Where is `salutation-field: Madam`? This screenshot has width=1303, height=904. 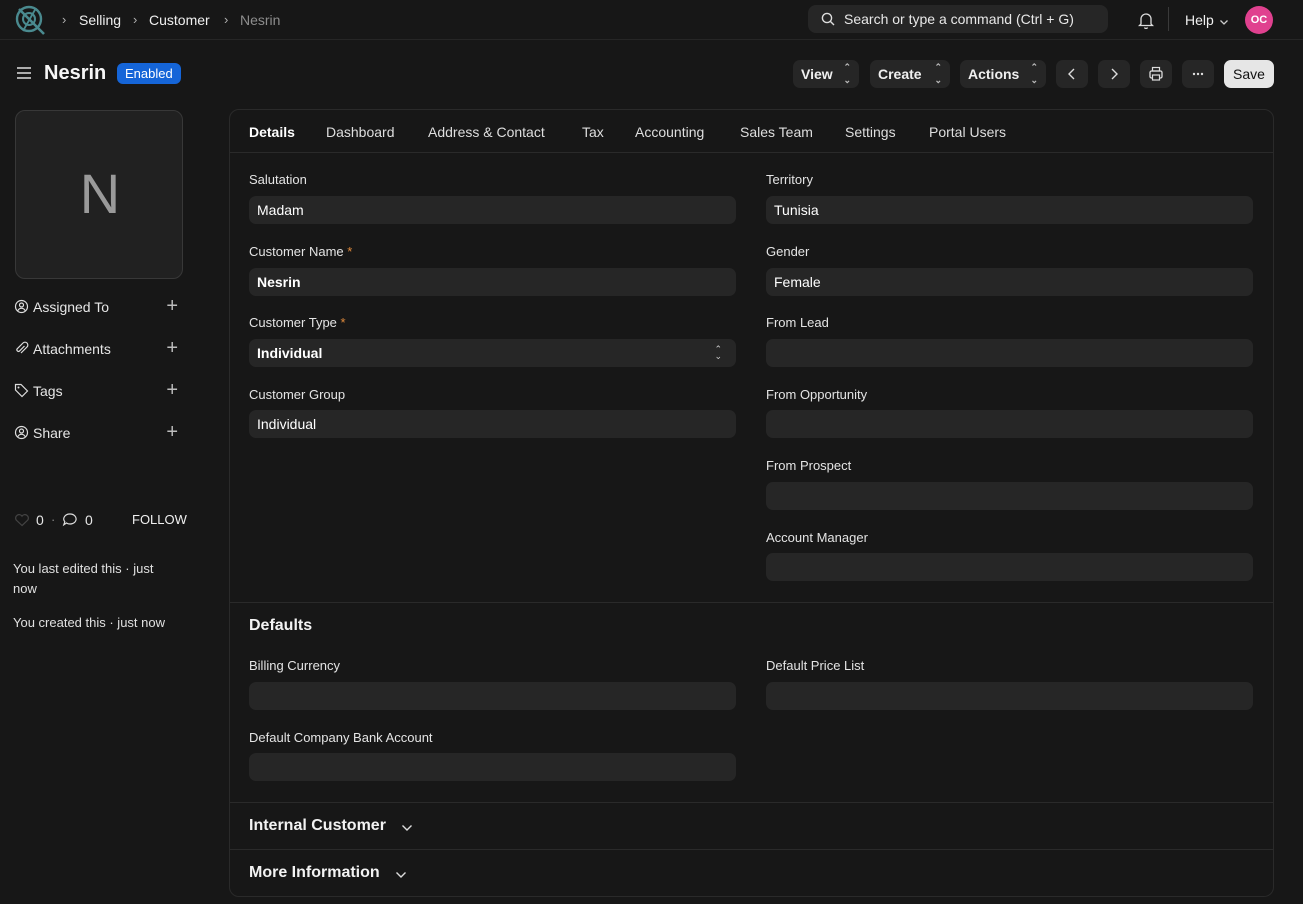 salutation-field: Madam is located at coordinates (492, 210).